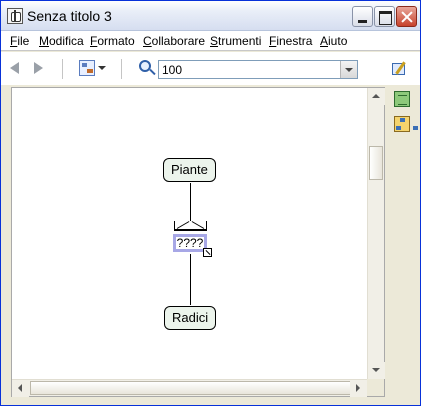  What do you see at coordinates (207, 252) in the screenshot?
I see `resize-handle` at bounding box center [207, 252].